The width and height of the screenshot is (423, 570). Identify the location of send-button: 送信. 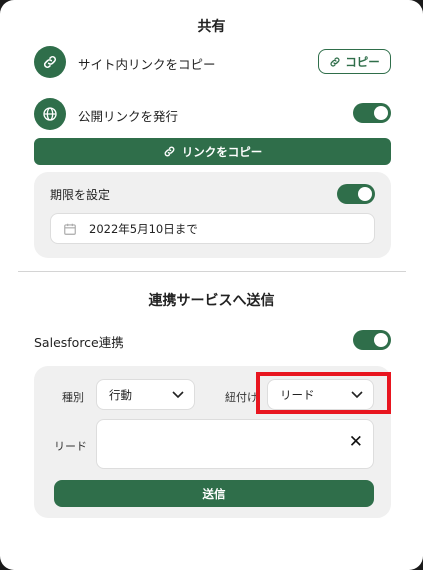
(214, 493).